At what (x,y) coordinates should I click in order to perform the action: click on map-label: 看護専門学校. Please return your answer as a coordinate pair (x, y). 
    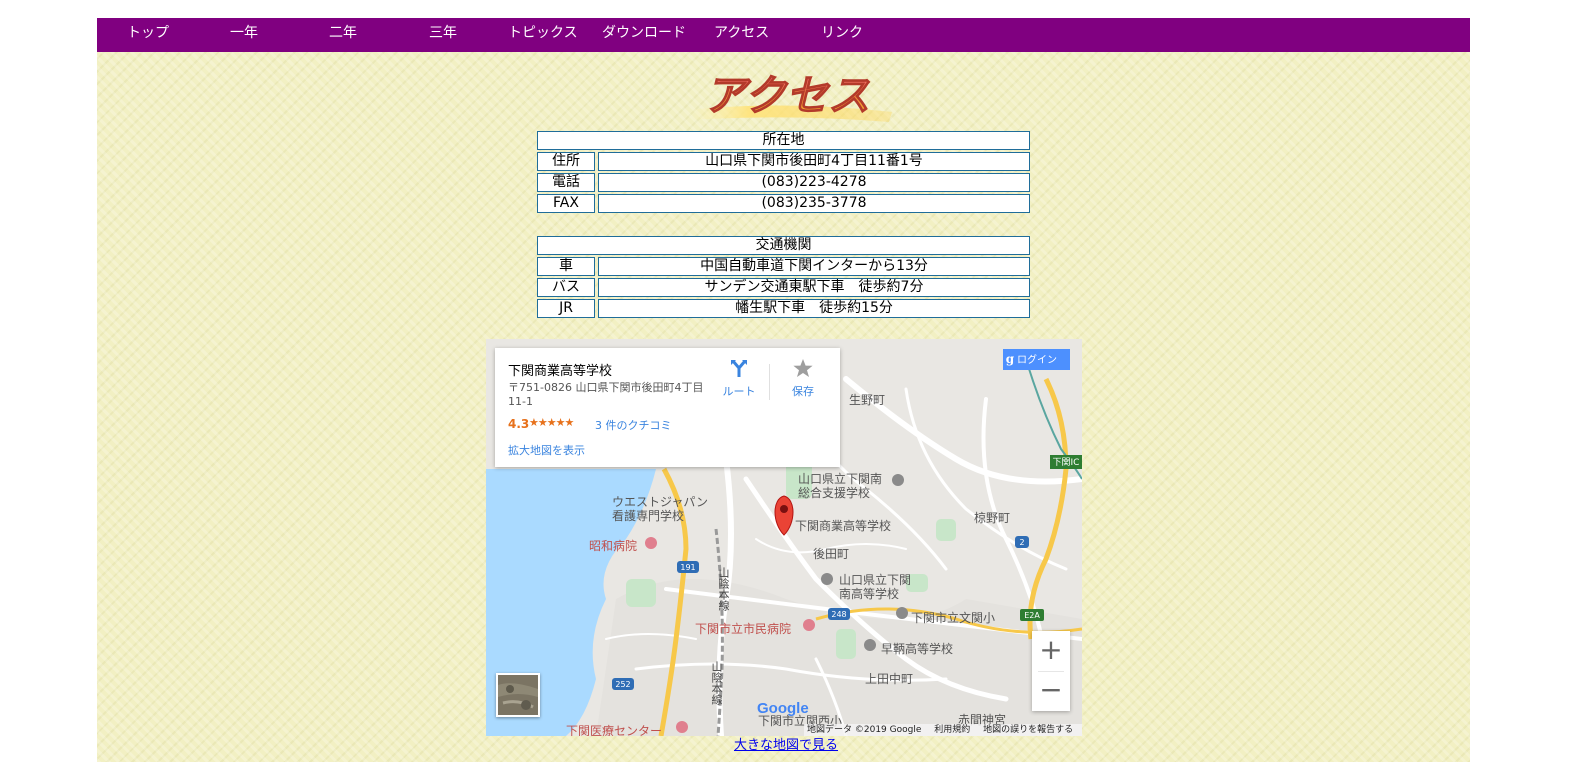
    Looking at the image, I should click on (648, 516).